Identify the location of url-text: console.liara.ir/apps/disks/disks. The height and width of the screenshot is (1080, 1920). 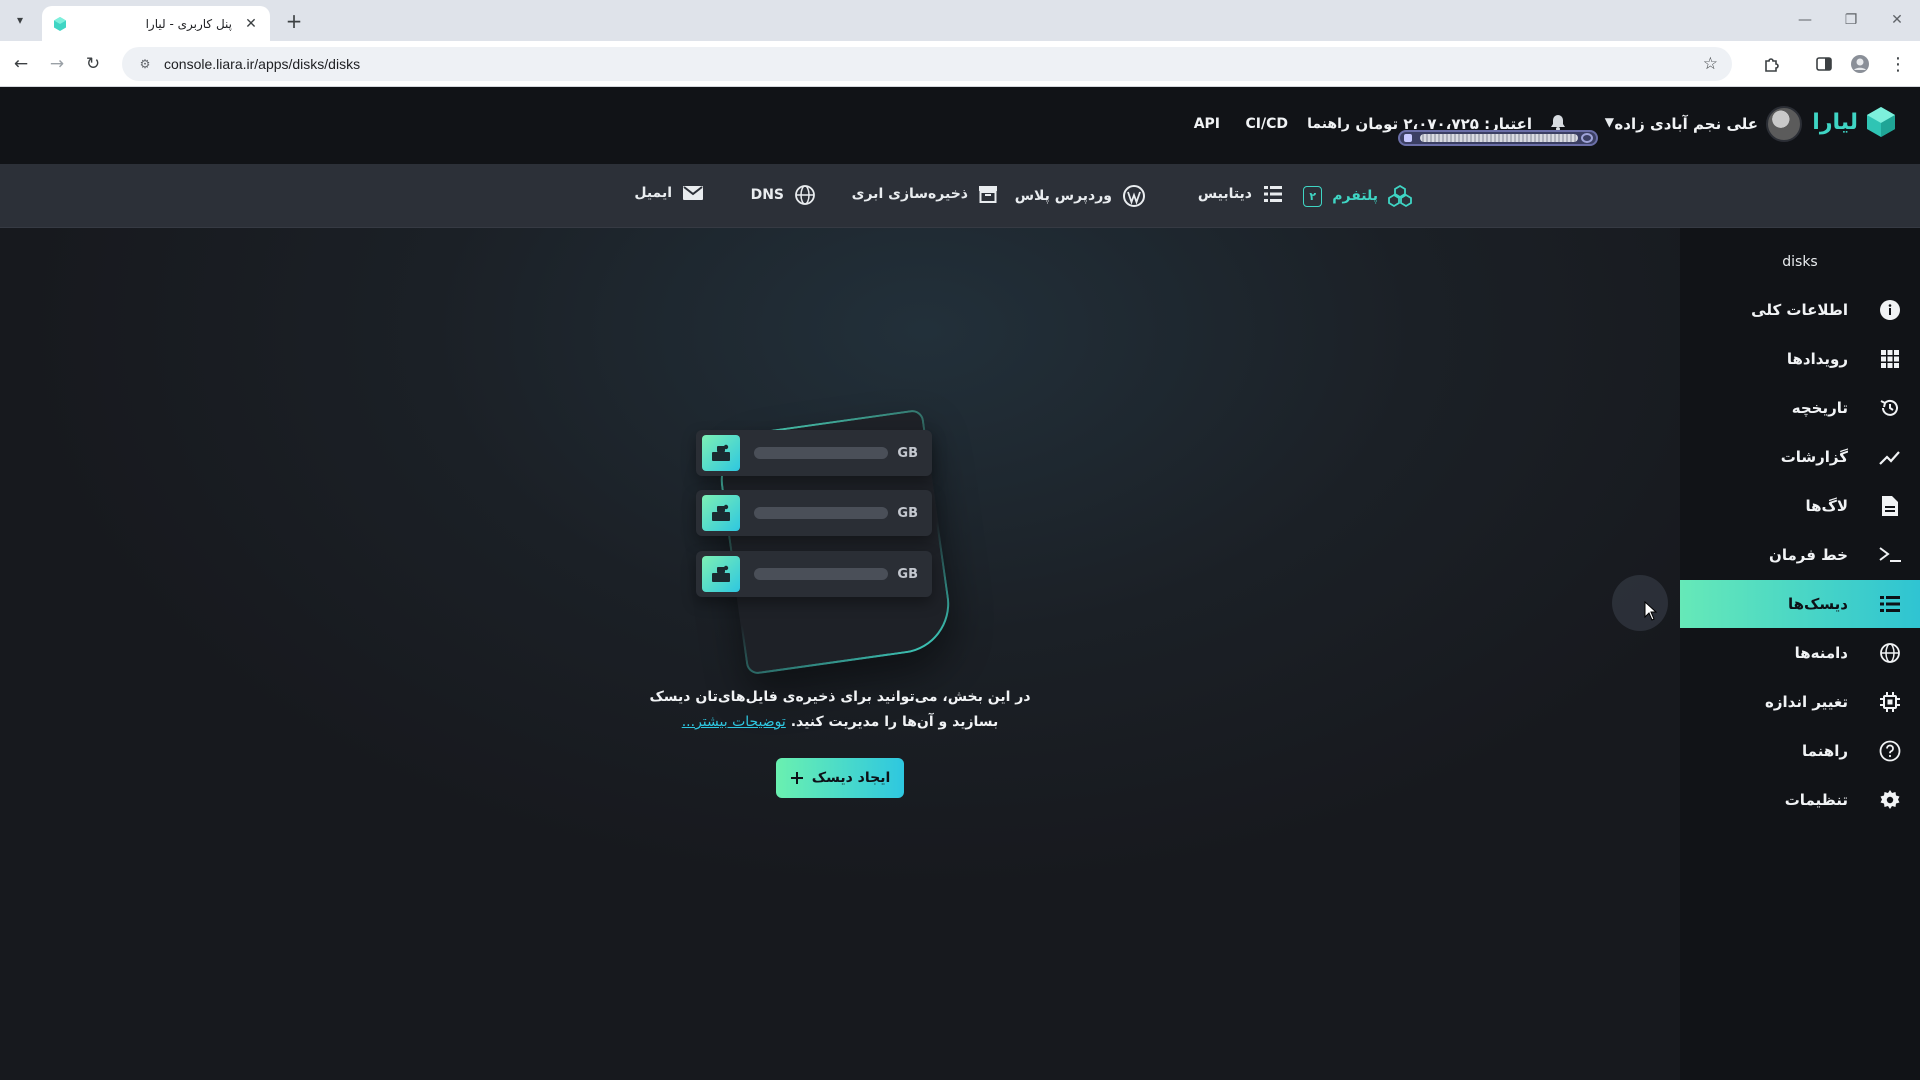
(262, 64).